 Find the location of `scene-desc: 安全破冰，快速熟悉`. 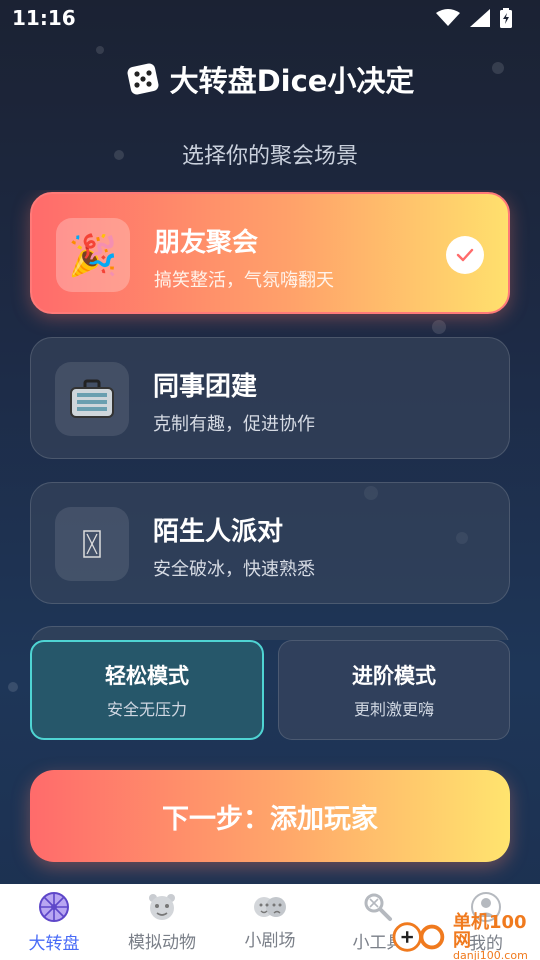

scene-desc: 安全破冰，快速熟悉 is located at coordinates (234, 569).